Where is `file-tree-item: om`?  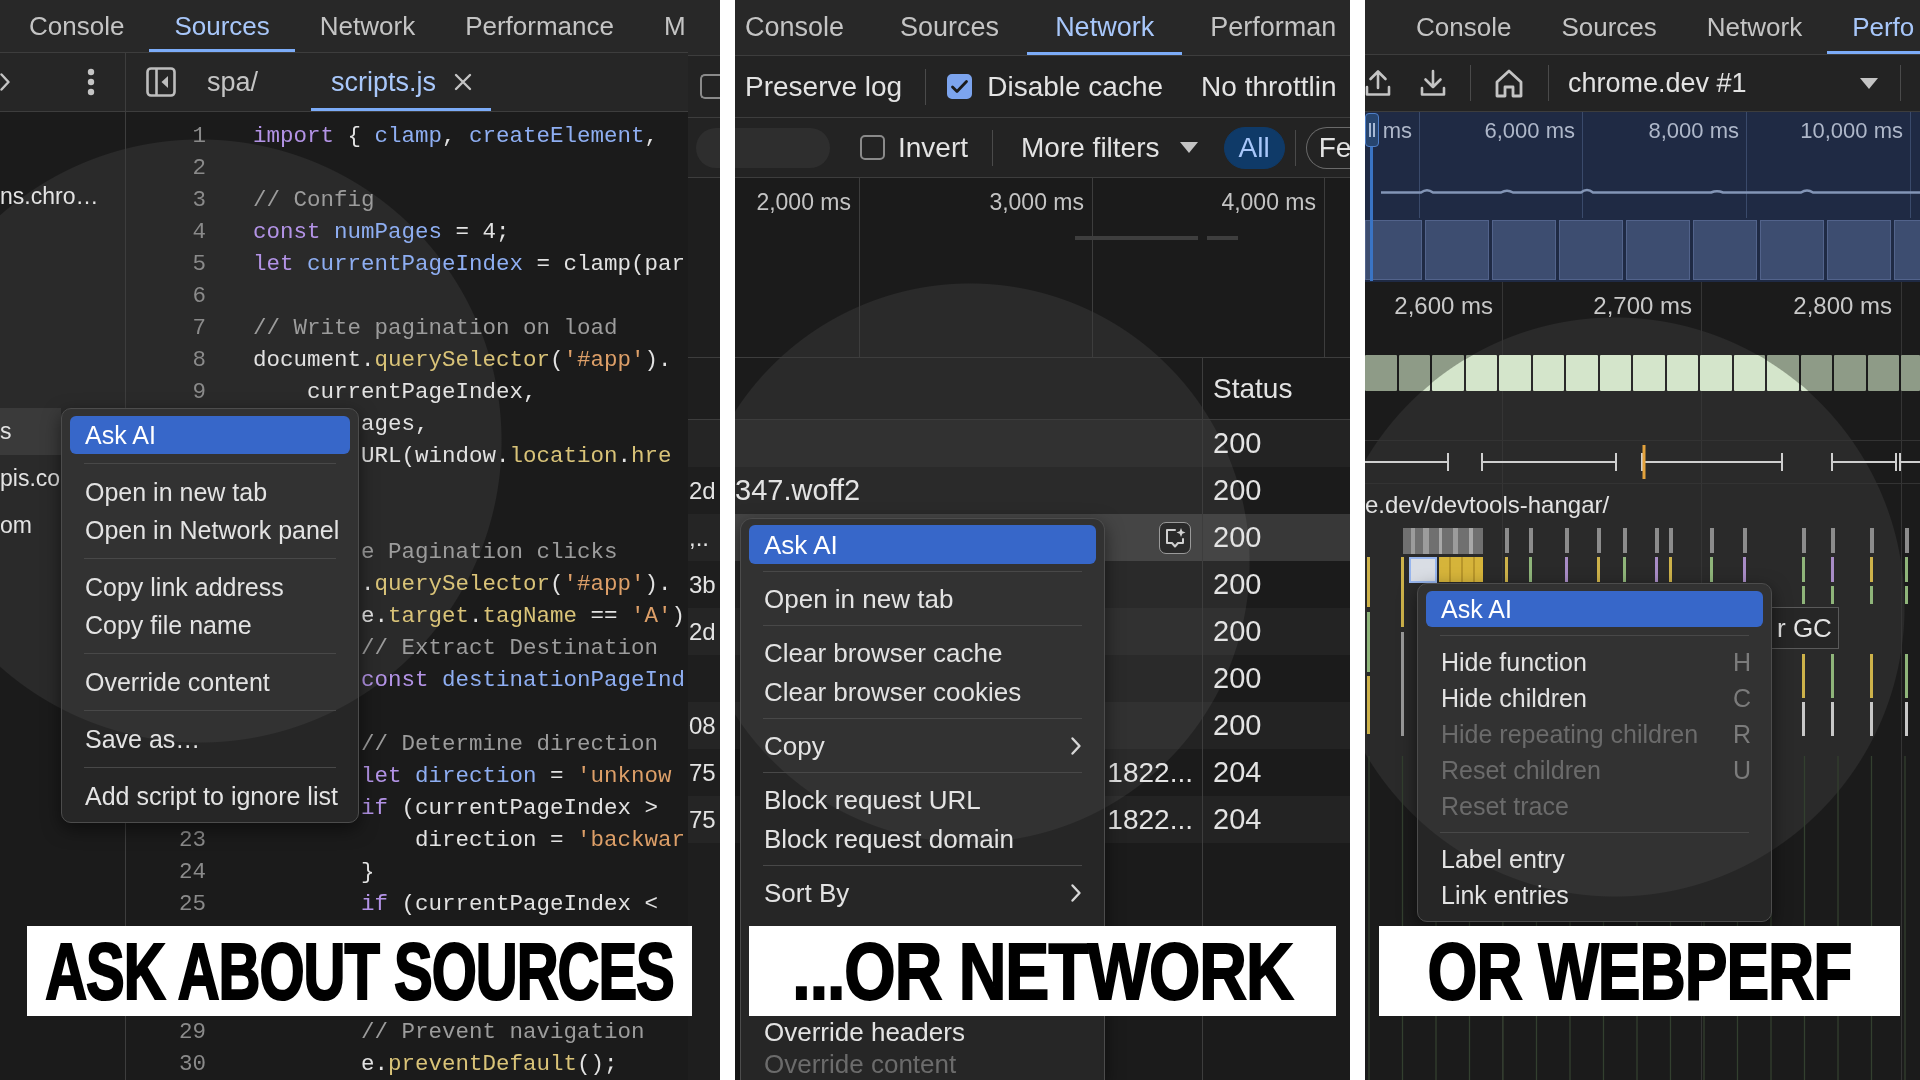 file-tree-item: om is located at coordinates (30, 525).